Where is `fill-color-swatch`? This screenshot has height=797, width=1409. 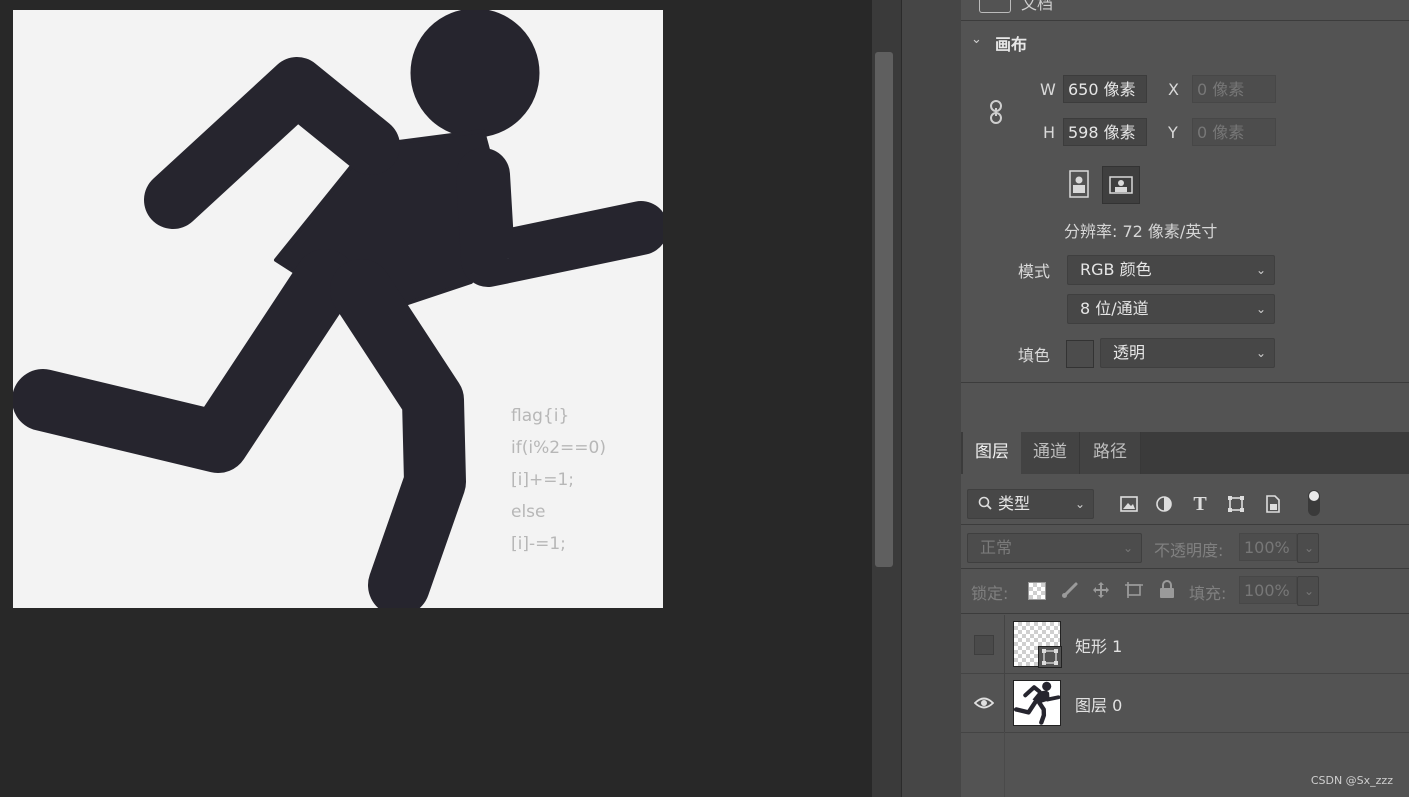 fill-color-swatch is located at coordinates (1080, 354).